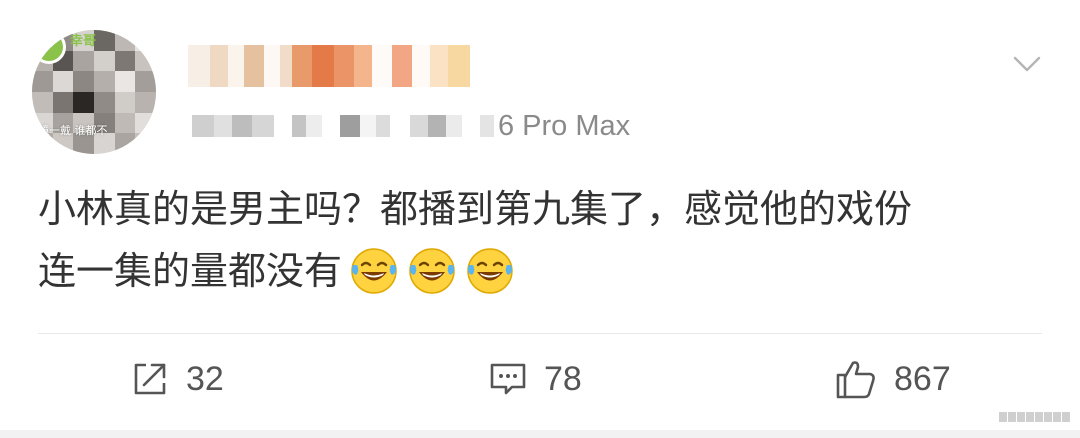  What do you see at coordinates (150, 379) in the screenshot?
I see `repost-icon` at bounding box center [150, 379].